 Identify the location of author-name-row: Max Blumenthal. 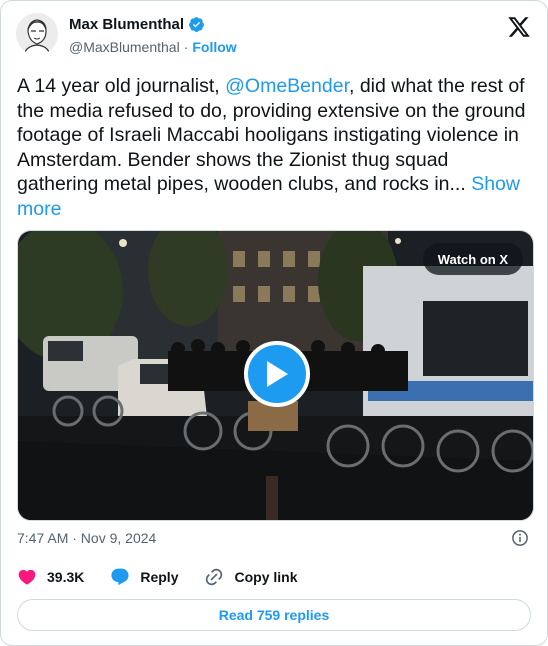
(137, 24).